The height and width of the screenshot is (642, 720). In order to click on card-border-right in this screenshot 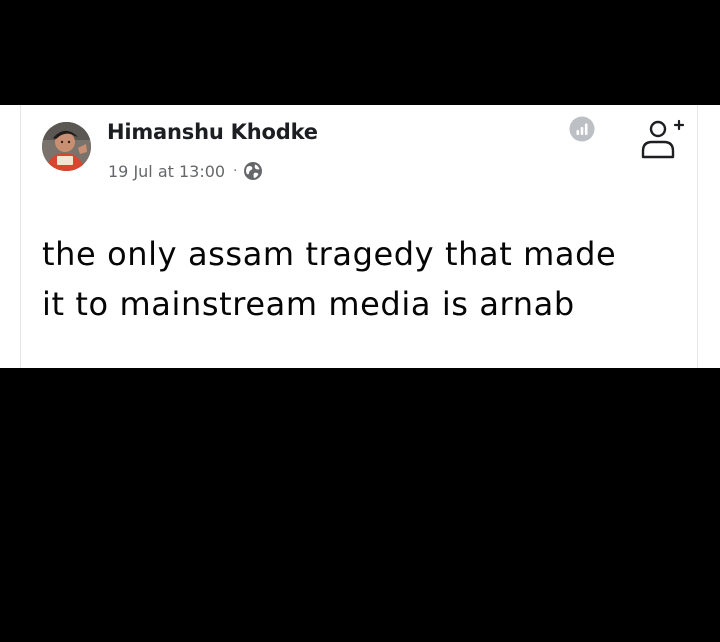, I will do `click(697, 236)`.